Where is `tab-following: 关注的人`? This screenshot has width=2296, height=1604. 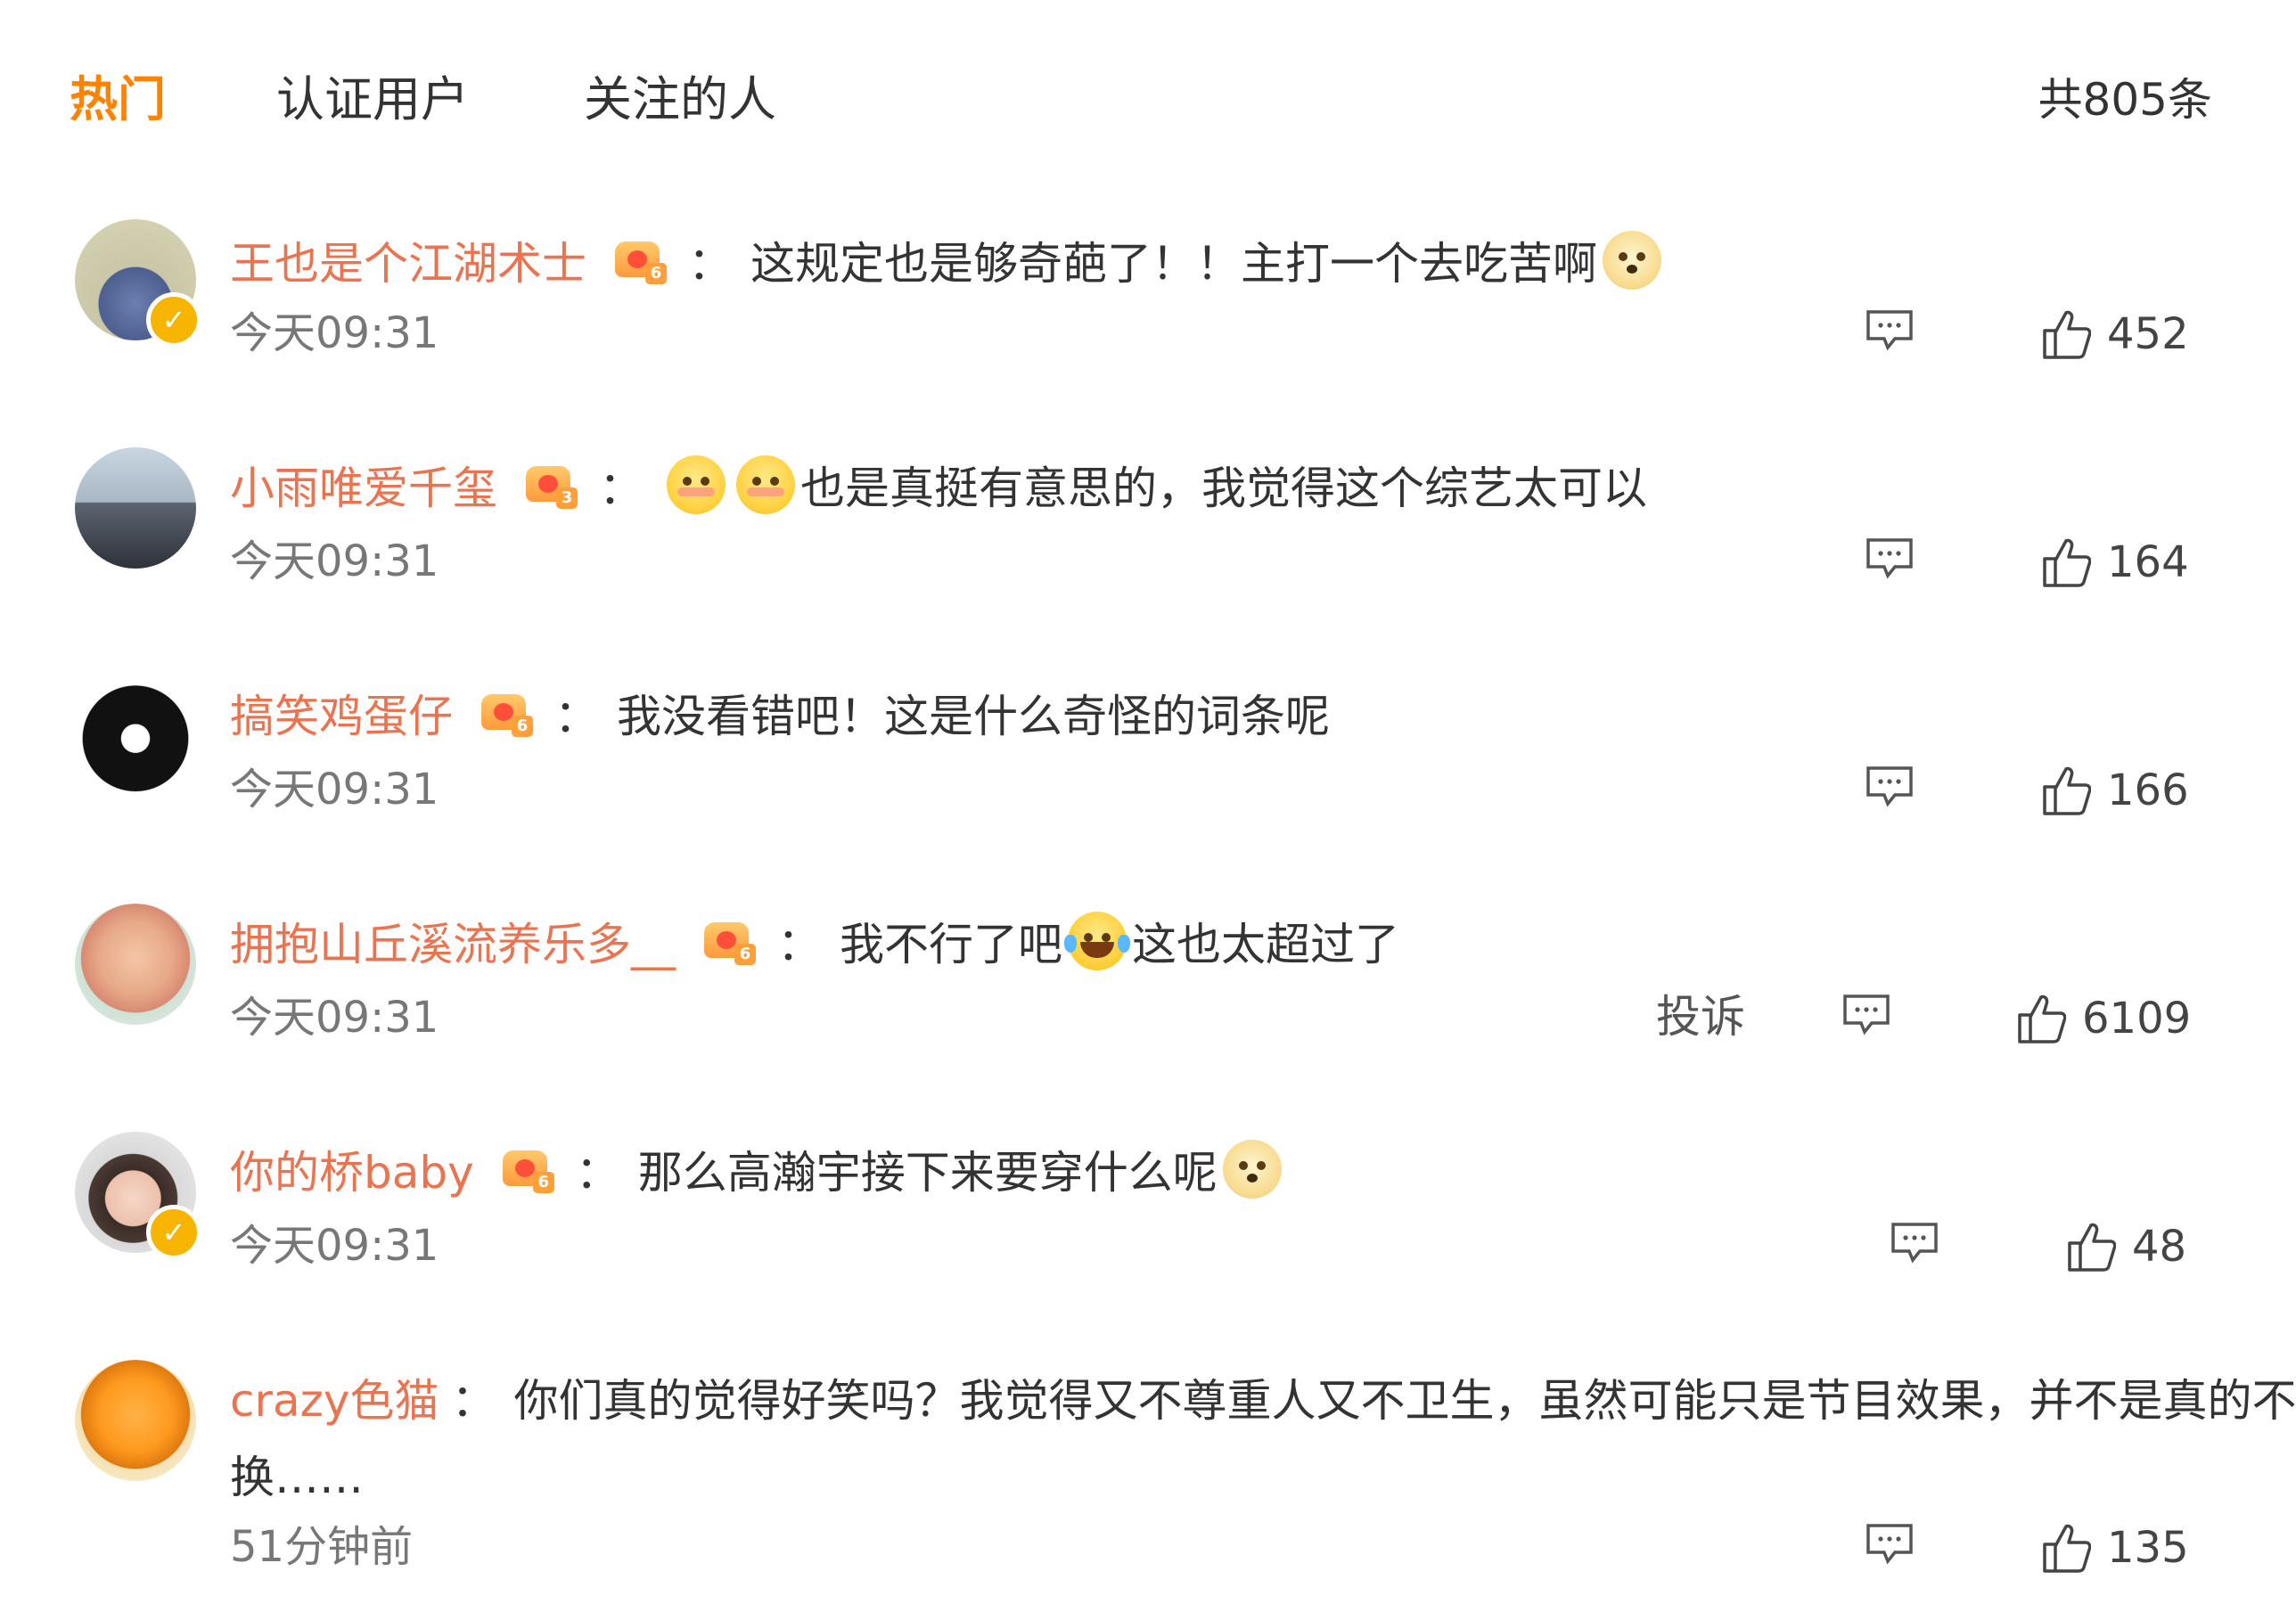
tab-following: 关注的人 is located at coordinates (680, 99).